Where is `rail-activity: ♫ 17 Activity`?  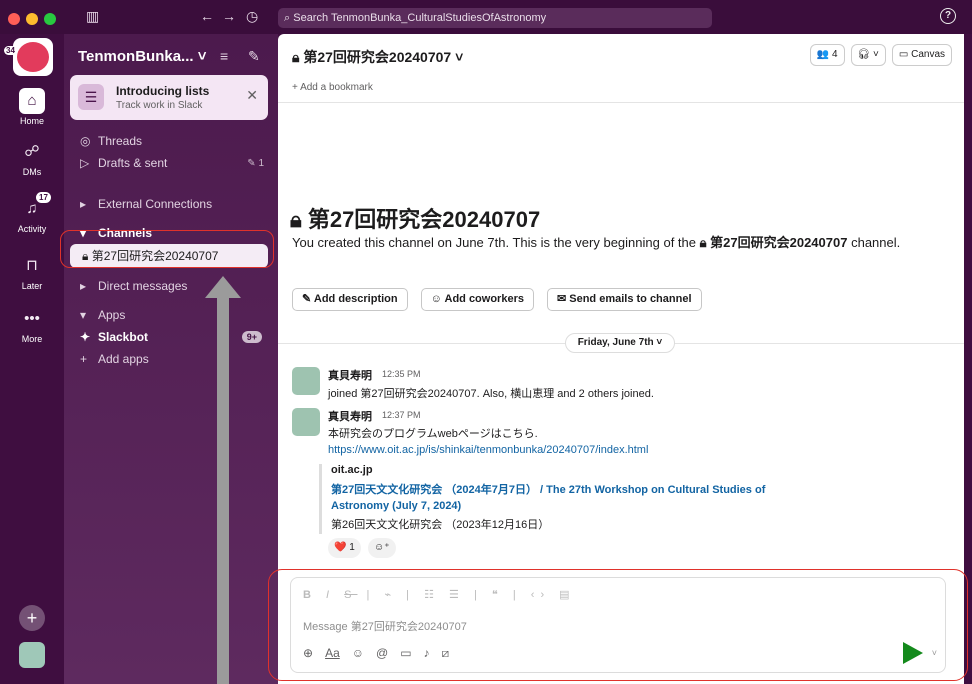 rail-activity: ♫ 17 Activity is located at coordinates (32, 213).